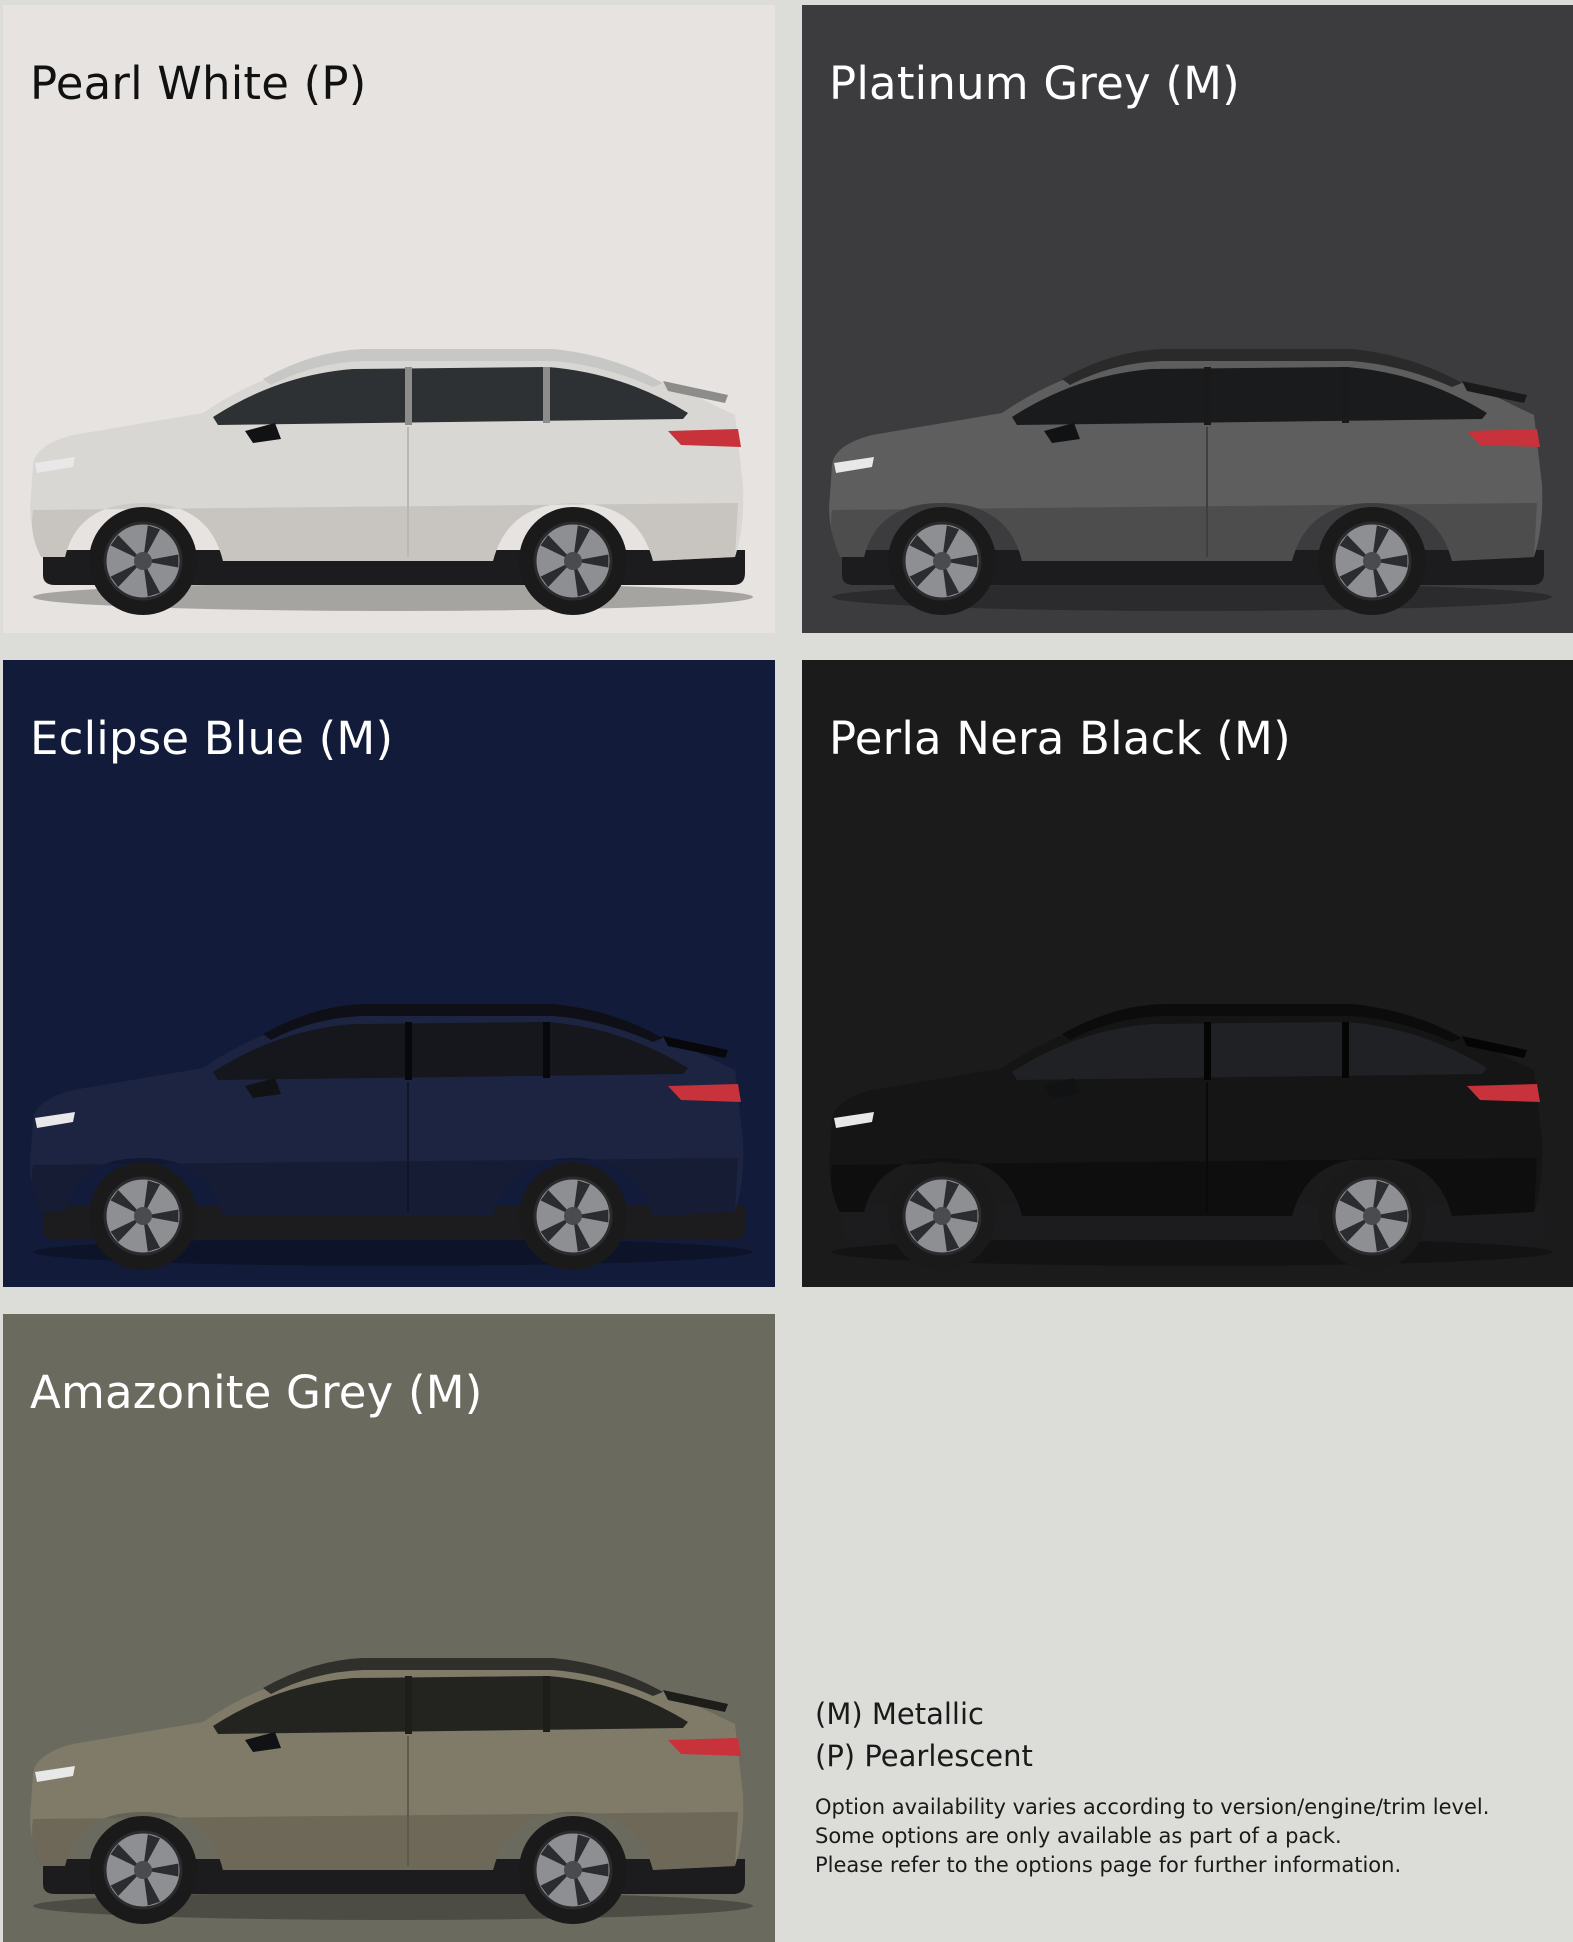 The height and width of the screenshot is (1942, 1573). Describe the element at coordinates (1034, 83) in the screenshot. I see `swatch-title: Platinum Grey (M)` at that location.